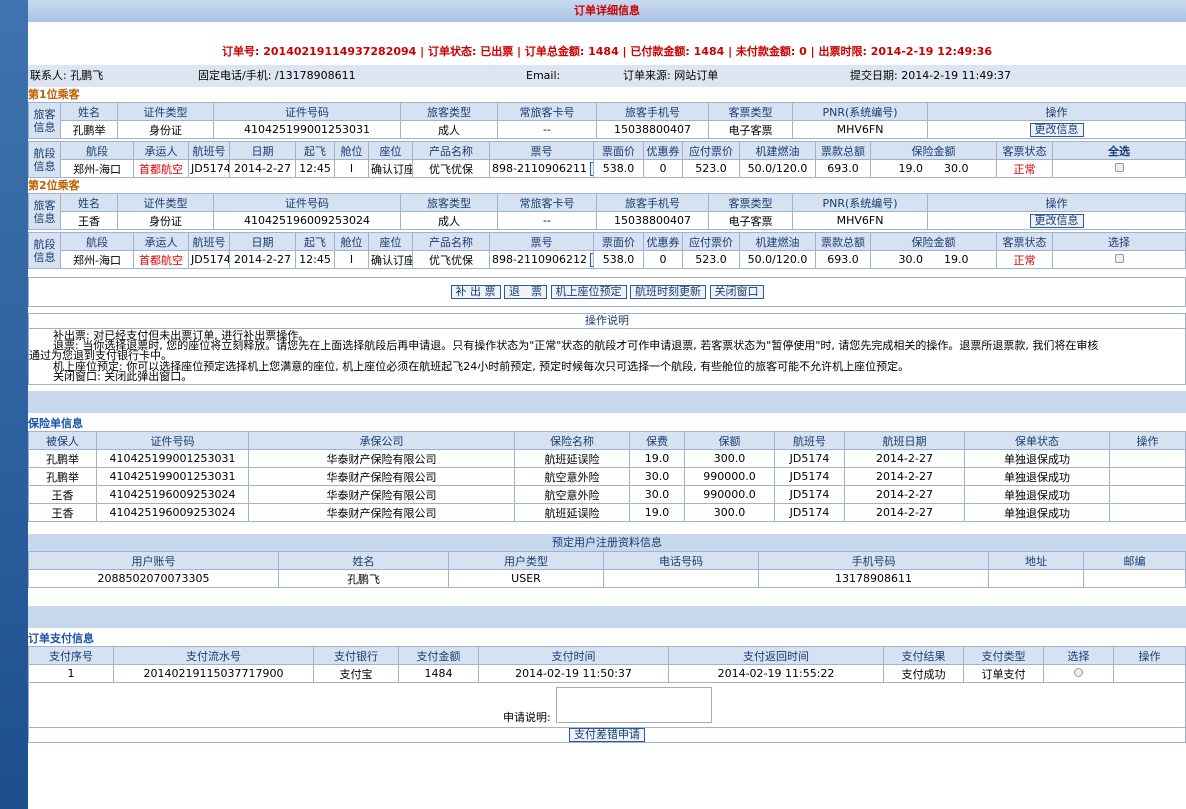  Describe the element at coordinates (62, 440) in the screenshot. I see `ins-col: 被保人` at that location.